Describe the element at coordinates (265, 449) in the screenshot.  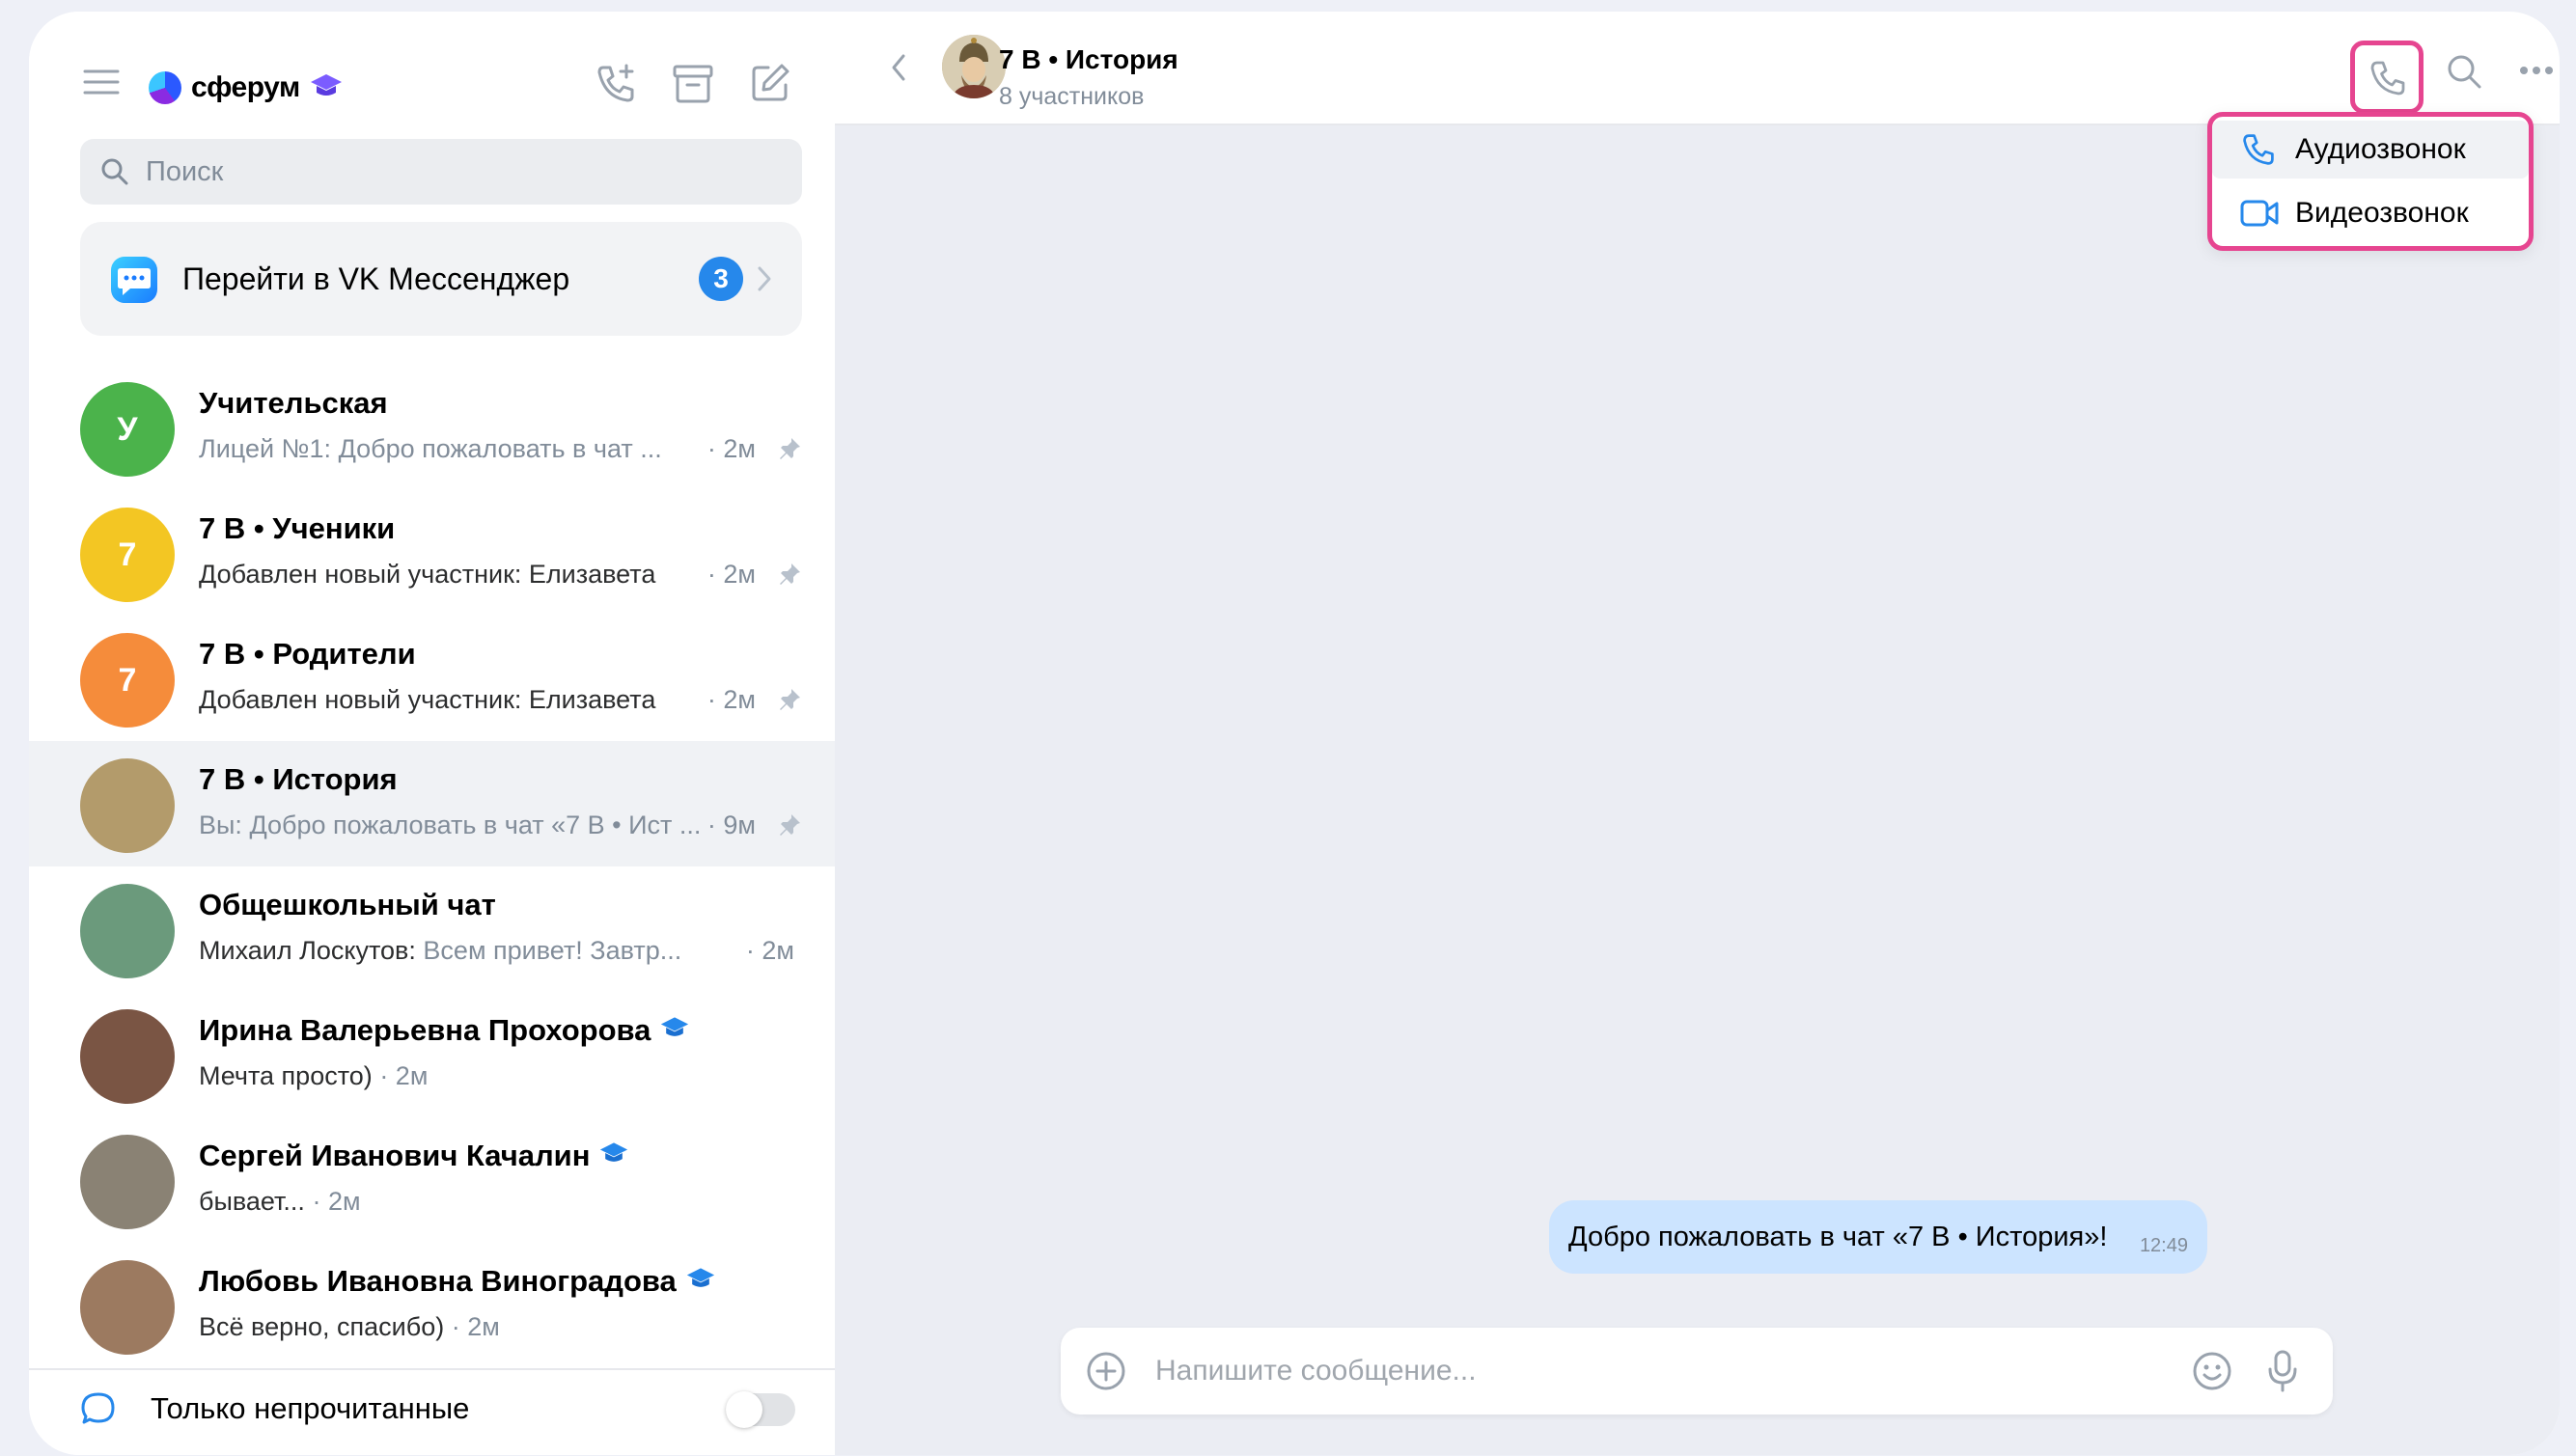
I see `preview-sender: Лицей №1:` at that location.